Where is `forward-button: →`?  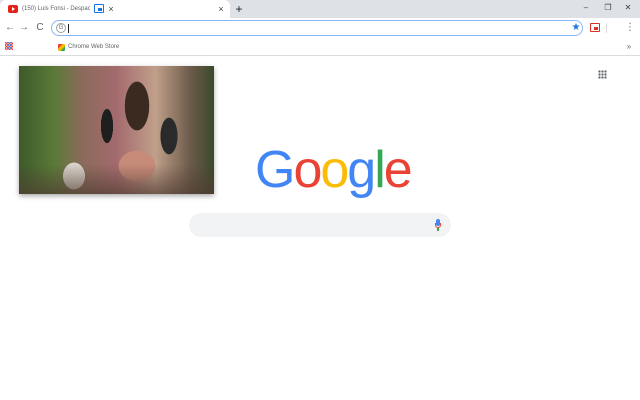 forward-button: → is located at coordinates (24, 28).